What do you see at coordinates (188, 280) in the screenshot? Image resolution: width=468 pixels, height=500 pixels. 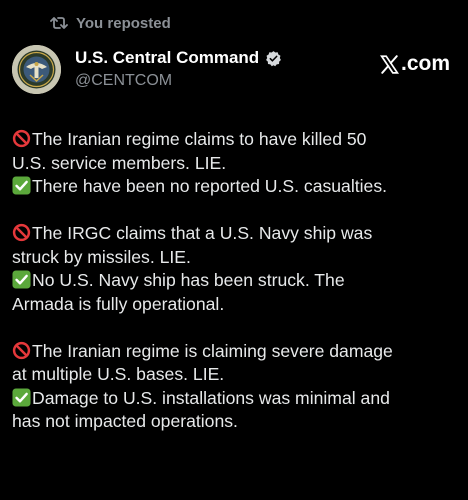 I see `post-text: No U.S. Navy ship has been struck. The` at bounding box center [188, 280].